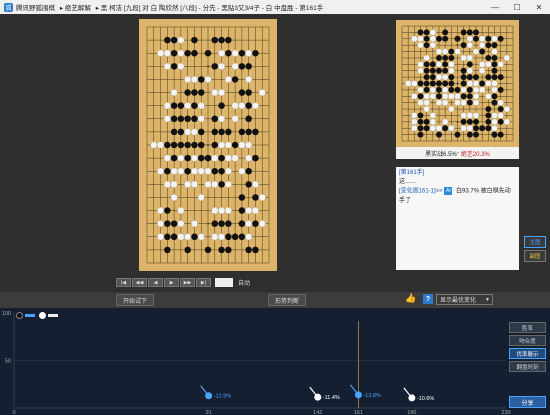  I want to click on match-rate-button: 吻合度, so click(527, 340).